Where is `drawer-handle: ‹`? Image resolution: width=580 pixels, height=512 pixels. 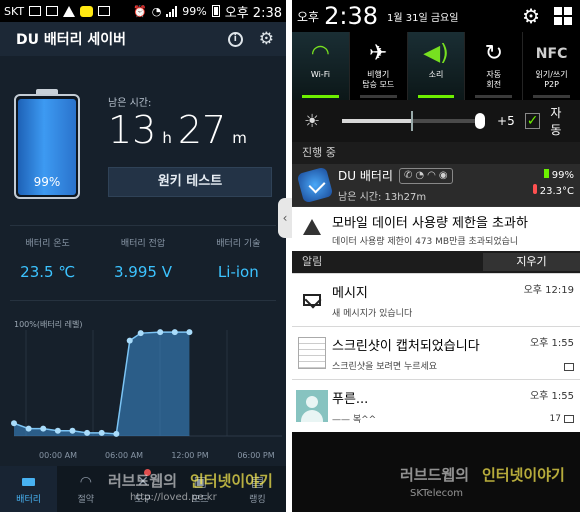 drawer-handle: ‹ is located at coordinates (285, 218).